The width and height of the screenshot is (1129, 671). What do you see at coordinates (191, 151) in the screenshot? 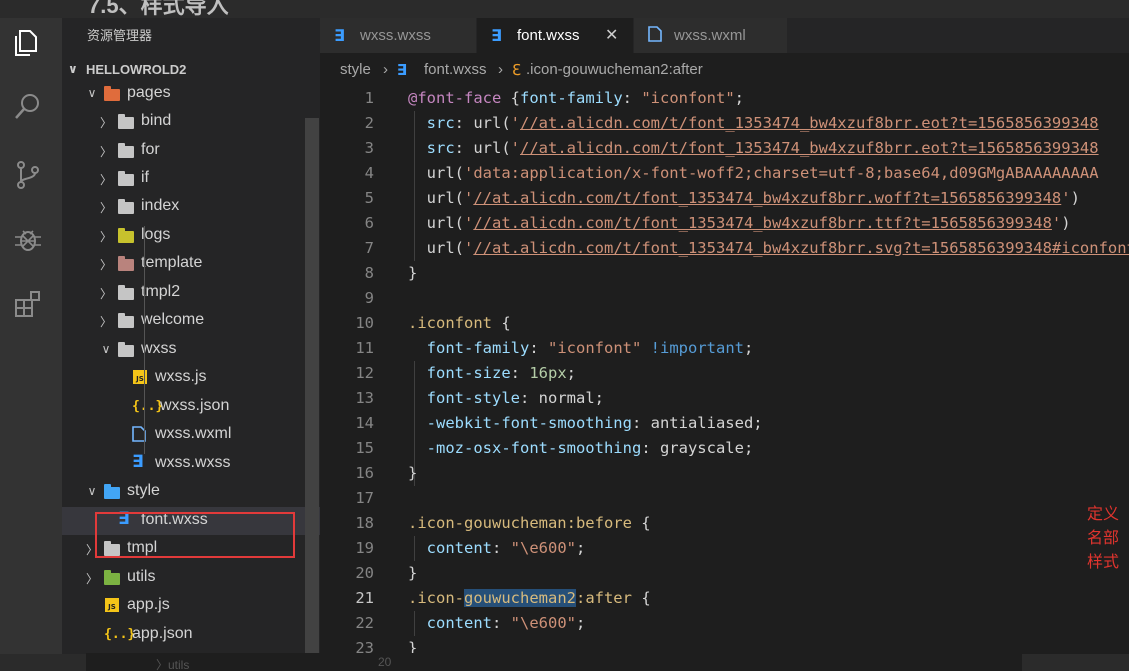
I see `tree-item-for: 〉 for` at bounding box center [191, 151].